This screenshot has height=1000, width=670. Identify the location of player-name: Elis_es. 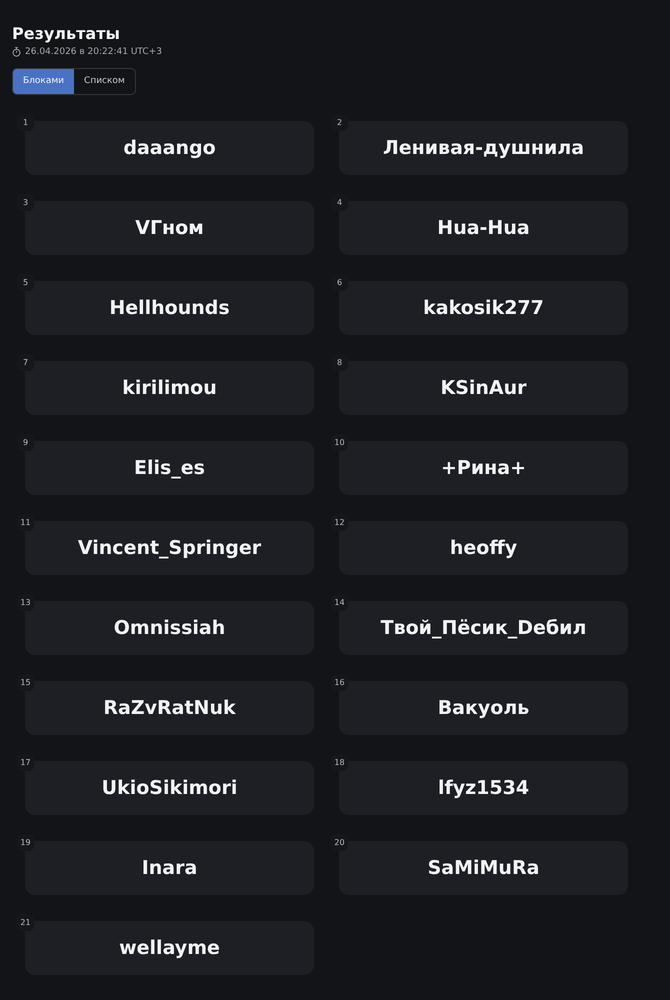
(169, 468).